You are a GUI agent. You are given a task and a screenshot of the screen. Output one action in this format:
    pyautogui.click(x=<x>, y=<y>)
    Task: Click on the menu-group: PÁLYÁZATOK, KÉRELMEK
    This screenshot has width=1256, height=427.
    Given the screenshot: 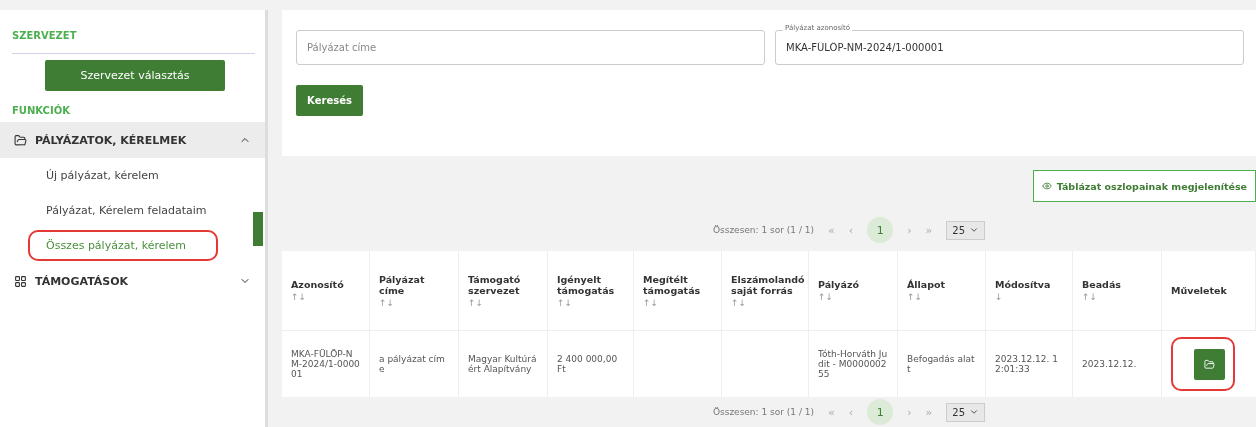 What is the action you would take?
    pyautogui.click(x=132, y=140)
    